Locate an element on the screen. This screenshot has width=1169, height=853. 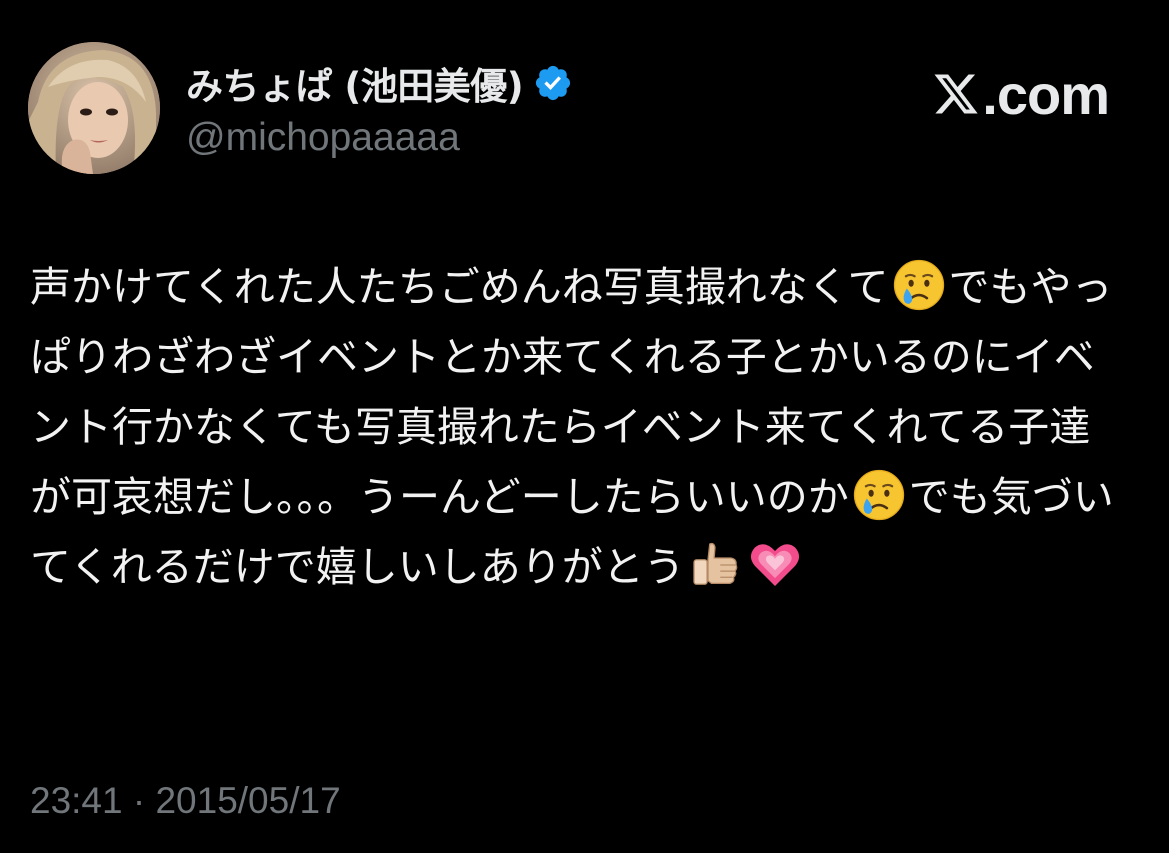
author-names: みちょぱ (池田美優) @michopaaaaa is located at coordinates (379, 108).